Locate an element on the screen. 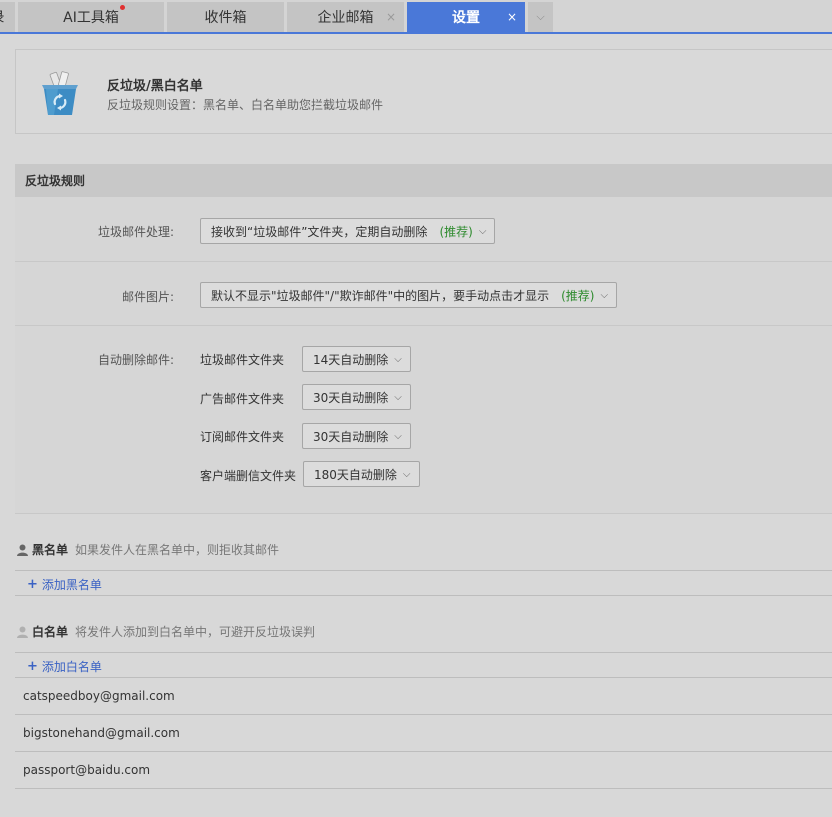 This screenshot has width=832, height=817. add-whitelist-label: 添加白名单 is located at coordinates (71, 667).